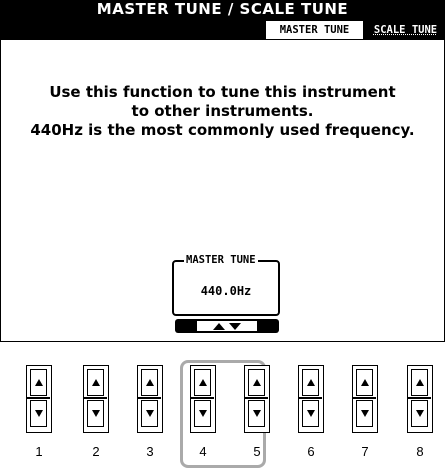 Image resolution: width=445 pixels, height=472 pixels. I want to click on master-tune-label: MASTER TUNE, so click(221, 260).